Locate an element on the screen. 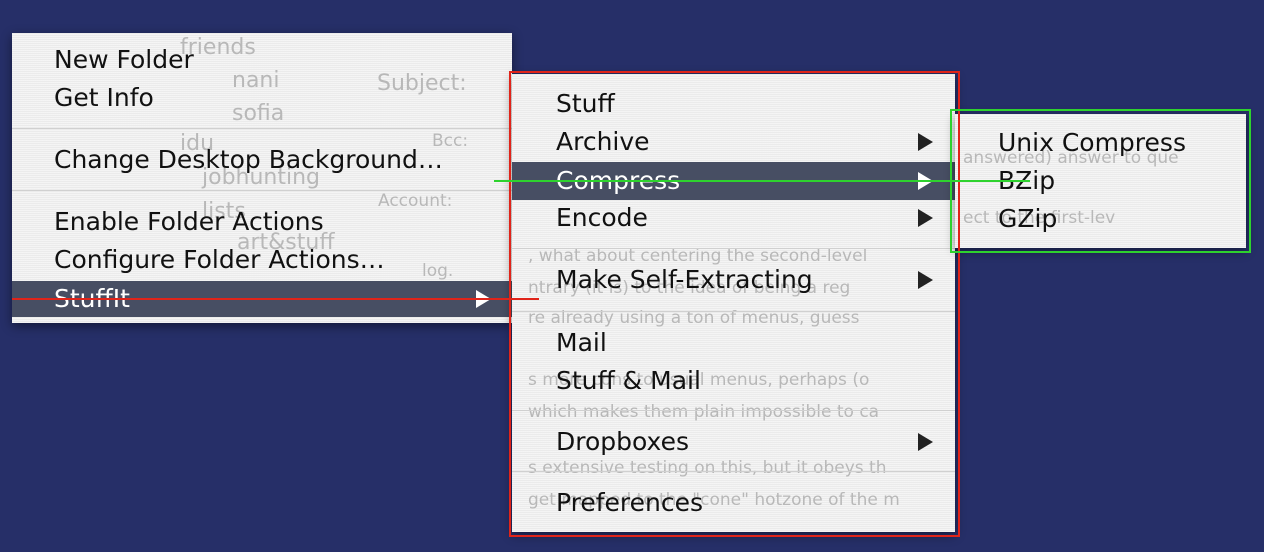  menu-item-label: Stuff & Mail is located at coordinates (628, 380).